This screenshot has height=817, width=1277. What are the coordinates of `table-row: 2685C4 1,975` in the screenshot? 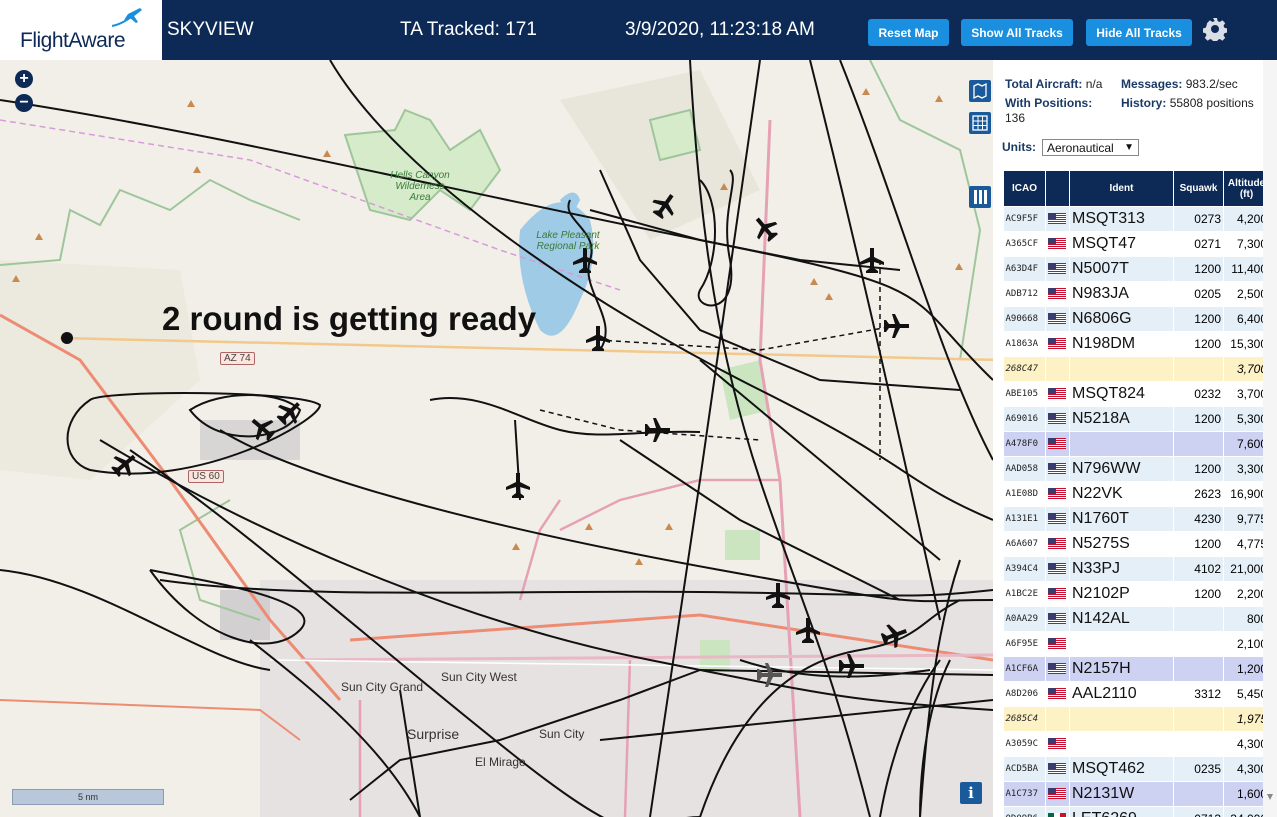 It's located at (1136, 719).